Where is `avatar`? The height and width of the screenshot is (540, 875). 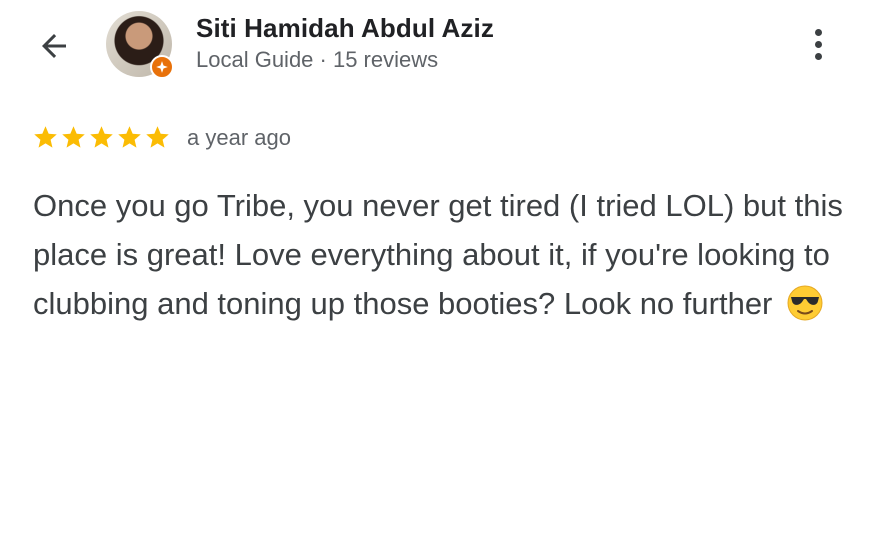
avatar is located at coordinates (140, 45).